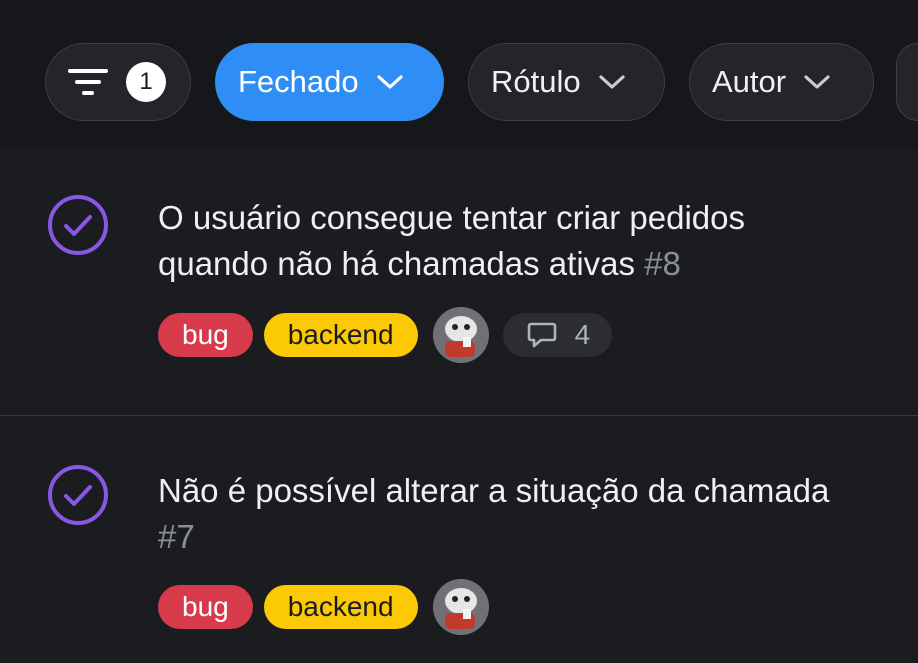  What do you see at coordinates (146, 82) in the screenshot?
I see `active-filter-count-badge: 1` at bounding box center [146, 82].